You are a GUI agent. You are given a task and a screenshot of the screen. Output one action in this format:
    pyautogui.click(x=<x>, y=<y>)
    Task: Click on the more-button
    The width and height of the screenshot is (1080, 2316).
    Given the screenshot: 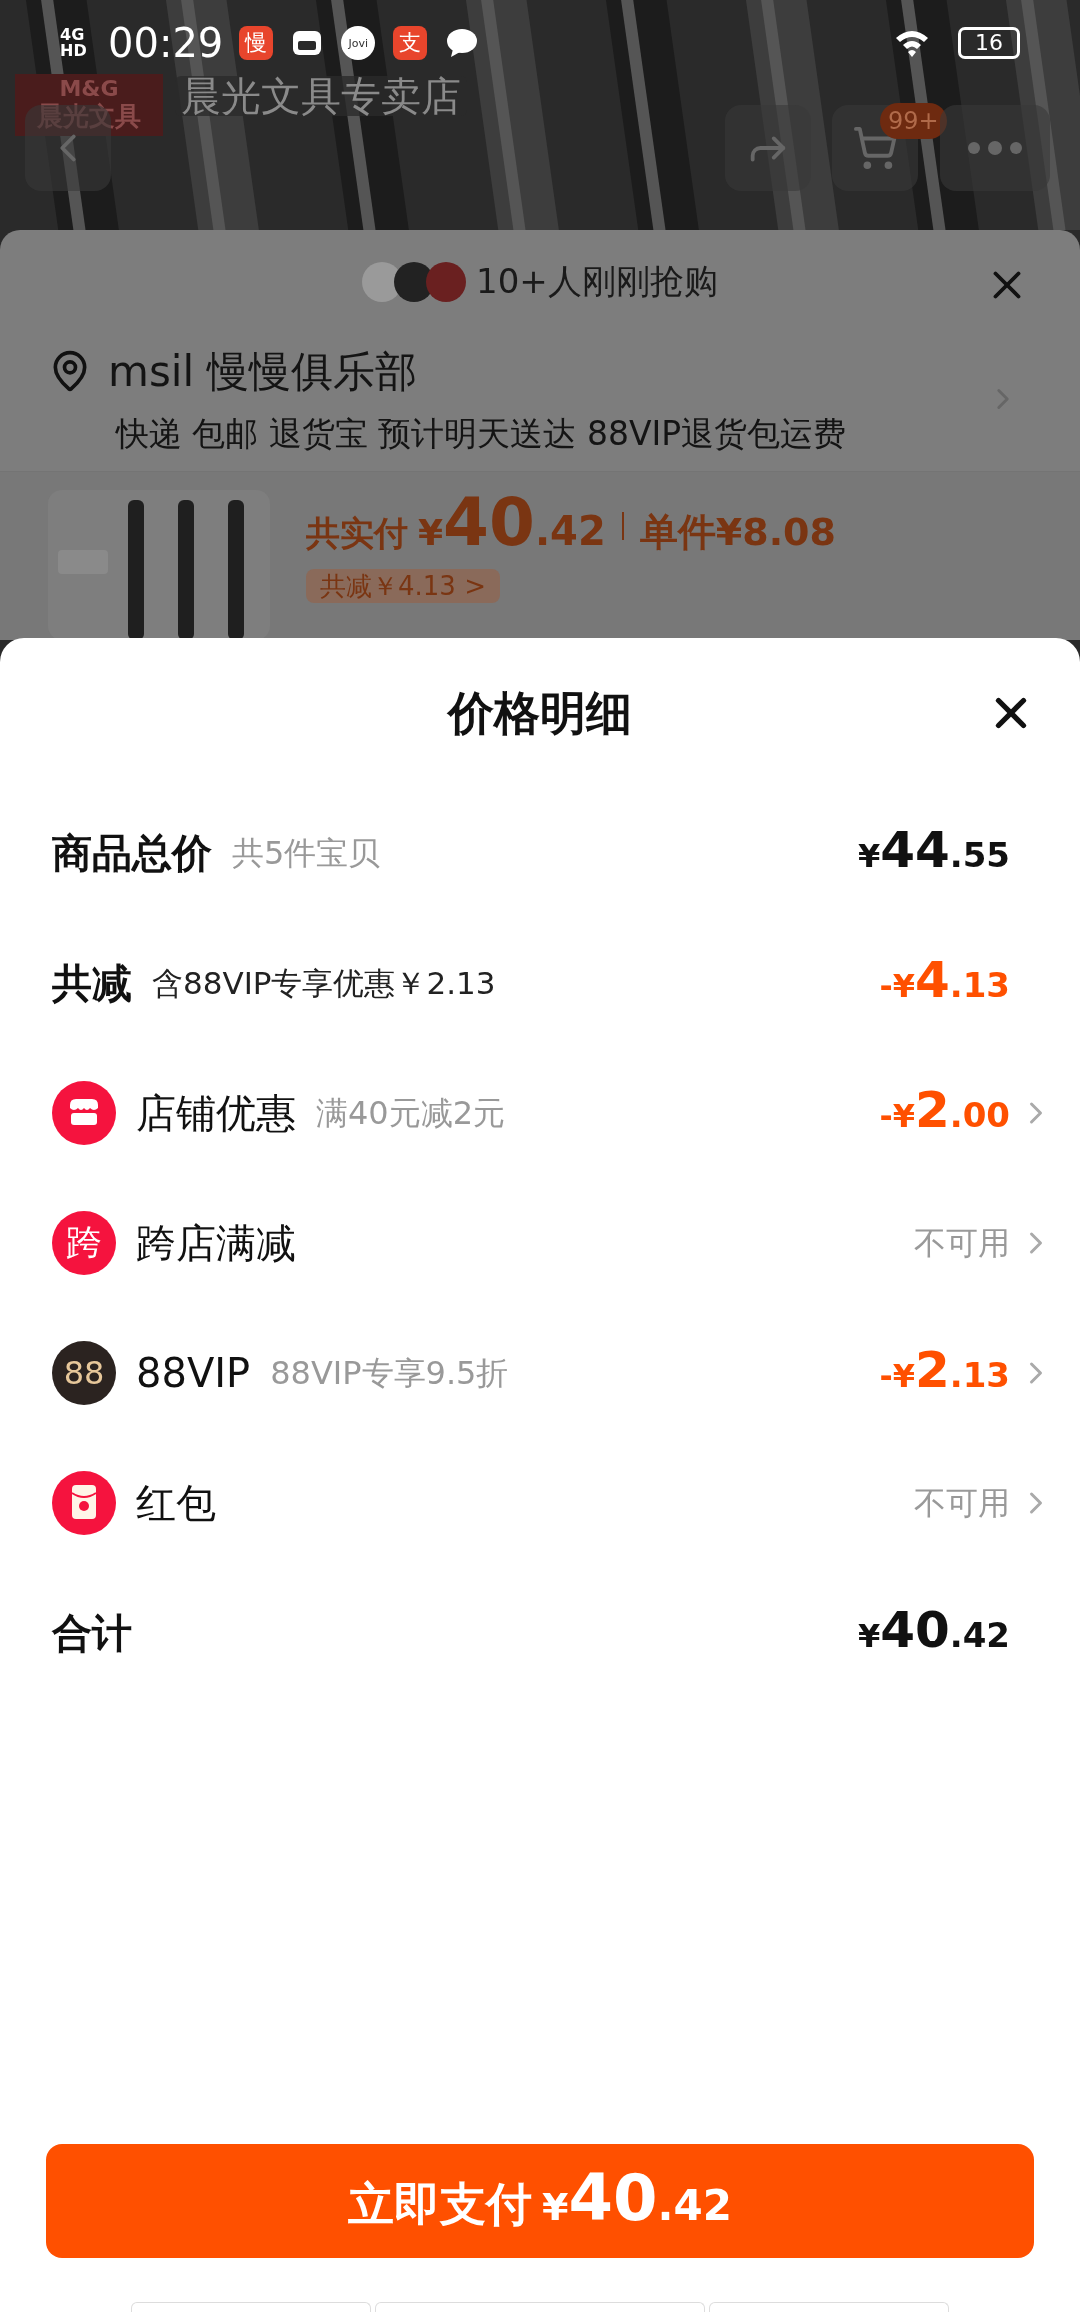 What is the action you would take?
    pyautogui.click(x=995, y=148)
    